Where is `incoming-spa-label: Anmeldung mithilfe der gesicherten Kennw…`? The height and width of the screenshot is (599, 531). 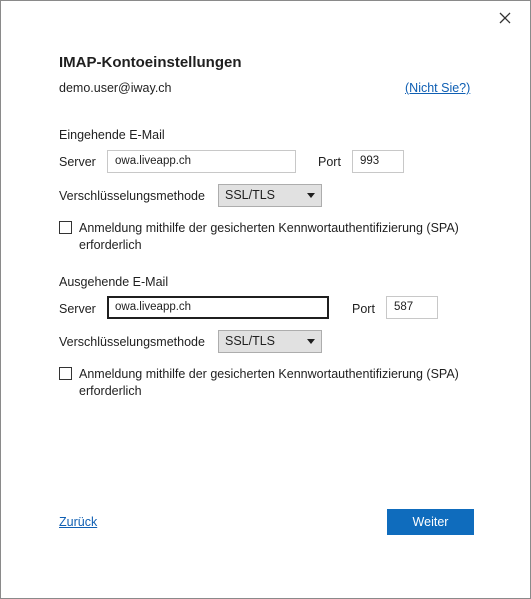
incoming-spa-label: Anmeldung mithilfe der gesicherten Kennw… is located at coordinates (269, 236).